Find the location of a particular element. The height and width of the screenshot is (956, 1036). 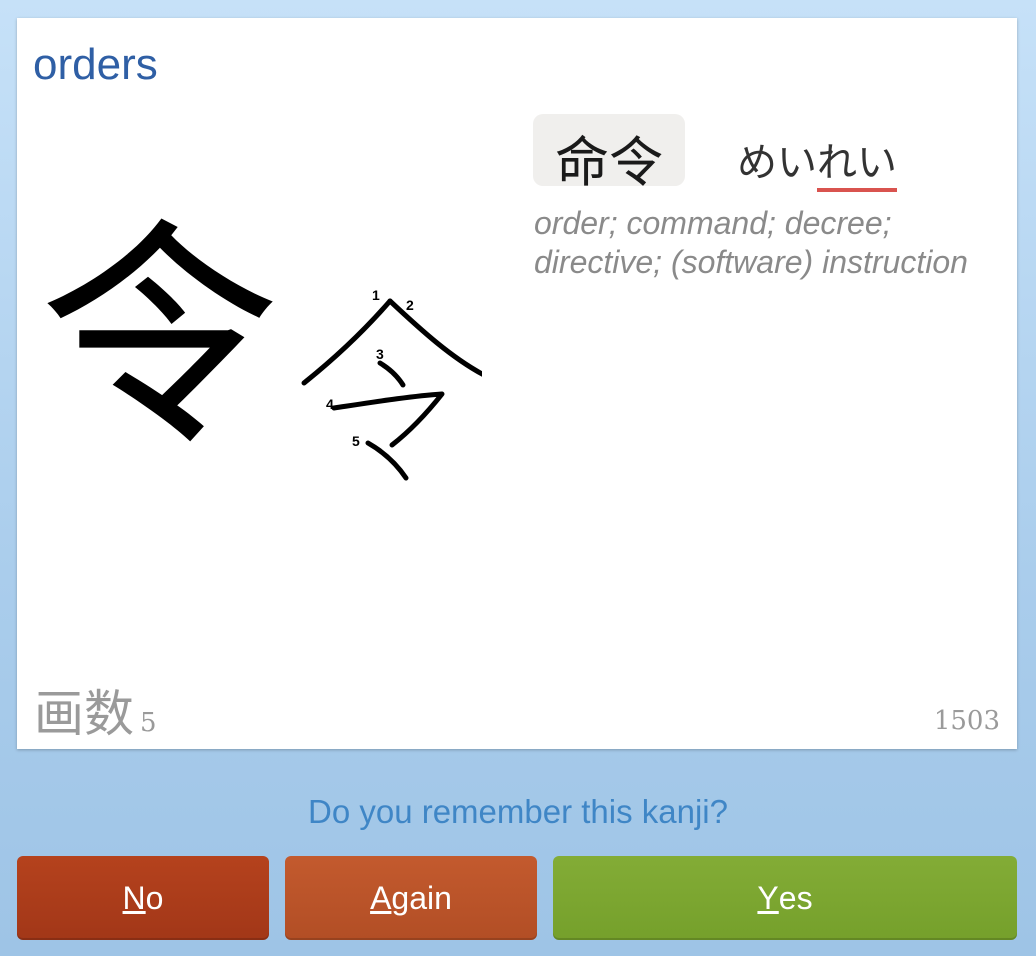

again-shortcut-key: A is located at coordinates (381, 897).